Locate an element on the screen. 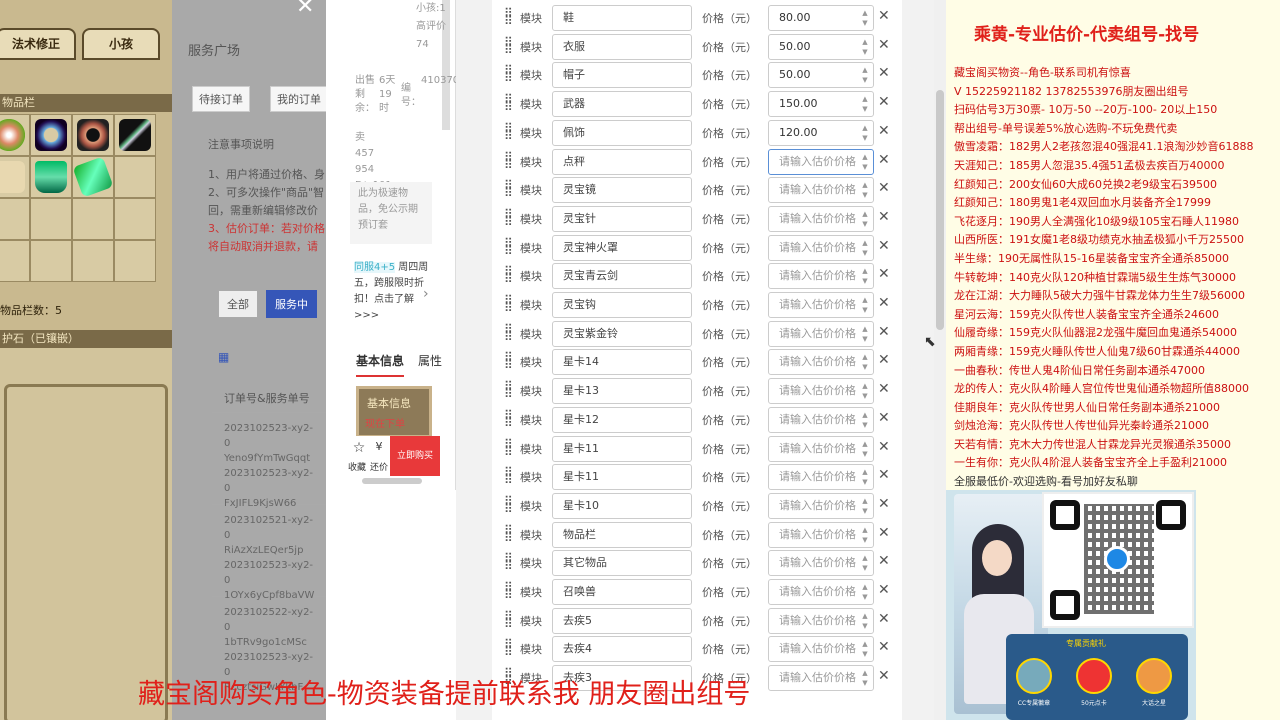 This screenshot has width=1280, height=720. tab-pending-orders: 待接订单 is located at coordinates (221, 99).